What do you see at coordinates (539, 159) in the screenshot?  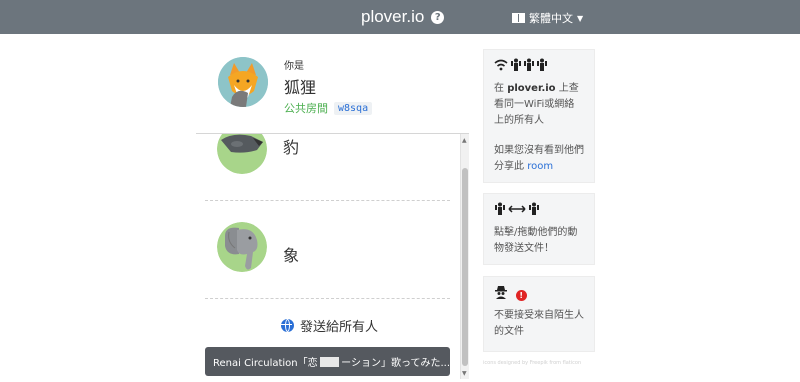 I see `share-room-text: 如果您沒有看到他們分享此 room` at bounding box center [539, 159].